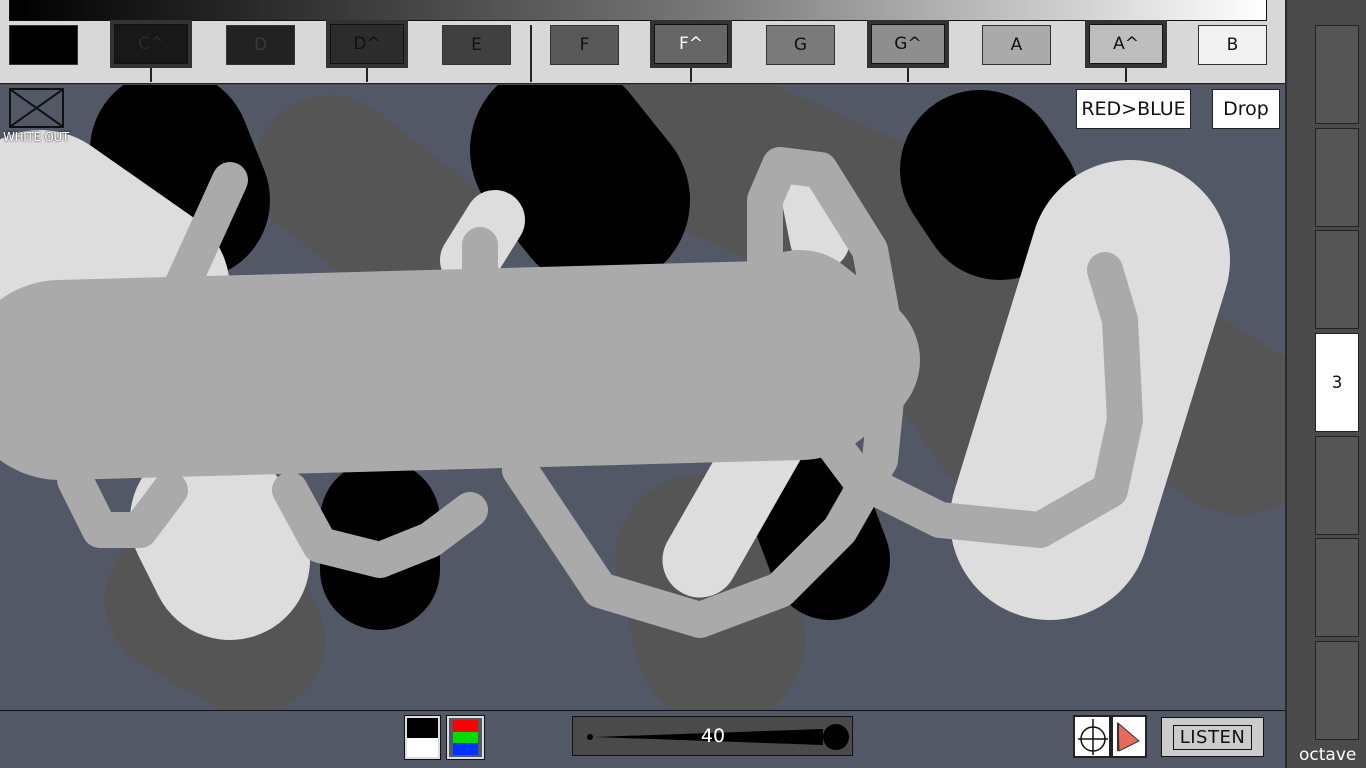 This screenshot has width=1366, height=768. What do you see at coordinates (531, 53) in the screenshot?
I see `palette-divider` at bounding box center [531, 53].